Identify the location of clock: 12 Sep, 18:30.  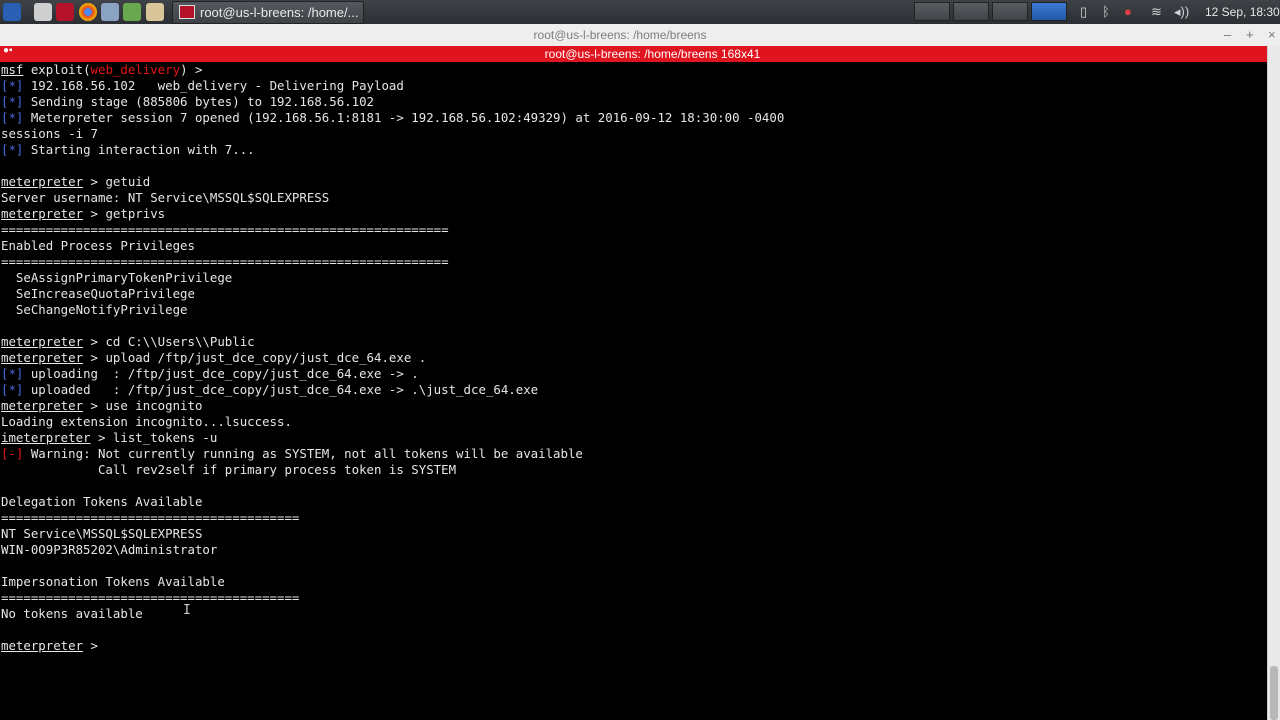
(1242, 12).